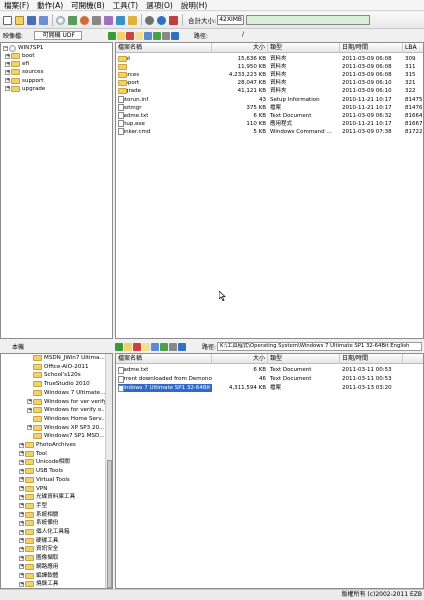  I want to click on image-type-field: 可開機 UDF, so click(58, 35).